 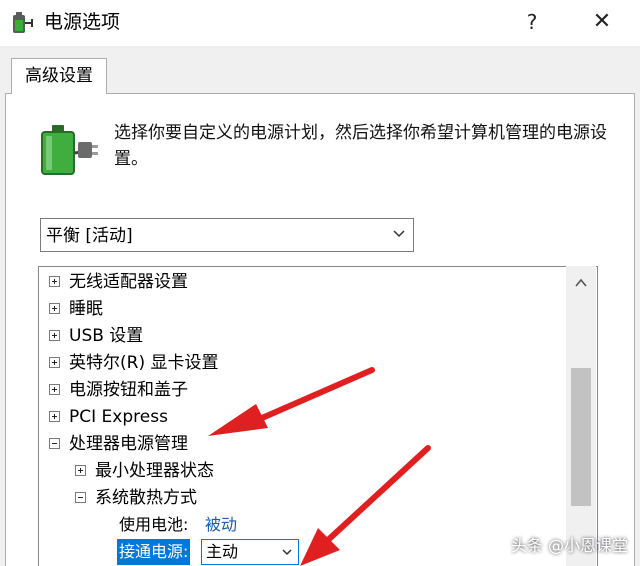 What do you see at coordinates (222, 551) in the screenshot?
I see `plugged-in-selected: 主动` at bounding box center [222, 551].